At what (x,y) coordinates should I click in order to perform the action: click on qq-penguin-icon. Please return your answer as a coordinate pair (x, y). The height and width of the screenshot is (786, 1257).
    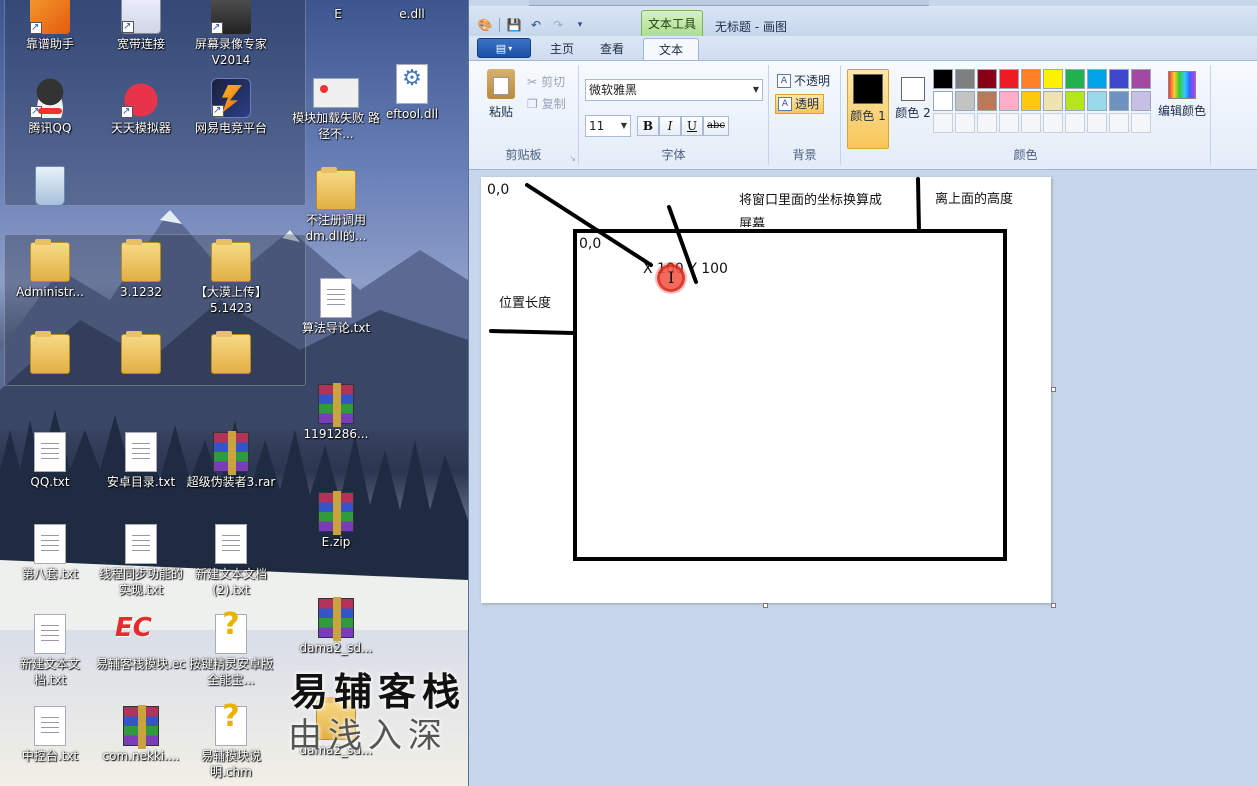
    Looking at the image, I should click on (50, 99).